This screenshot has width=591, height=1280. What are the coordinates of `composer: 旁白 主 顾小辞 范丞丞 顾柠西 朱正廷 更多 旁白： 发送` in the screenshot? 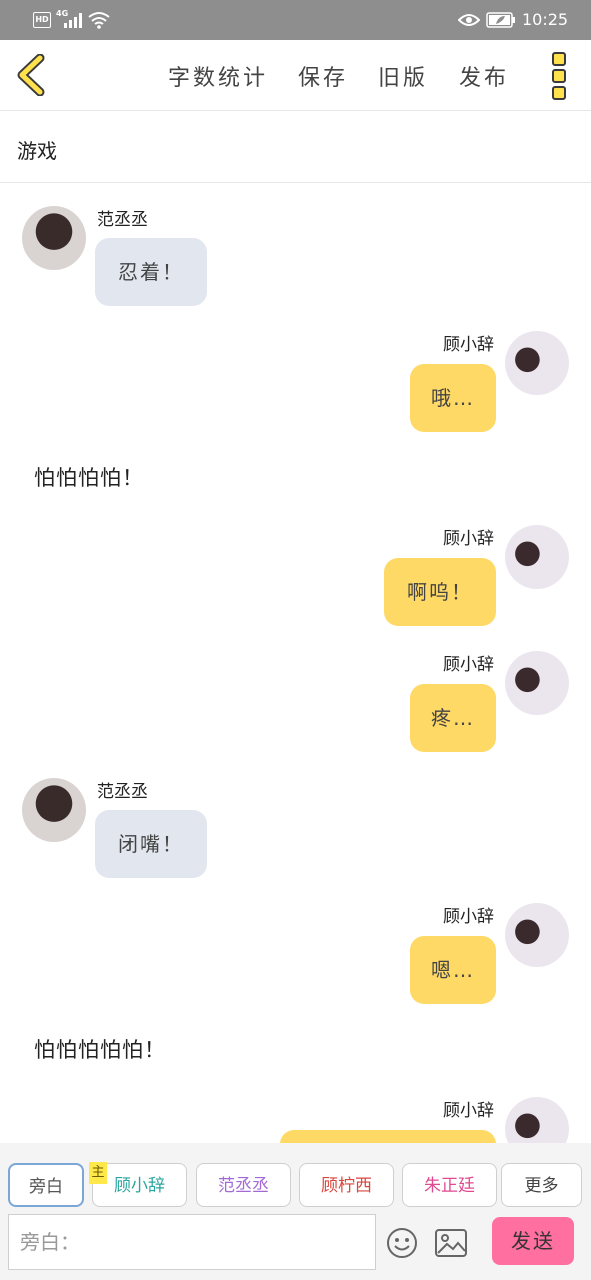 It's located at (295, 1211).